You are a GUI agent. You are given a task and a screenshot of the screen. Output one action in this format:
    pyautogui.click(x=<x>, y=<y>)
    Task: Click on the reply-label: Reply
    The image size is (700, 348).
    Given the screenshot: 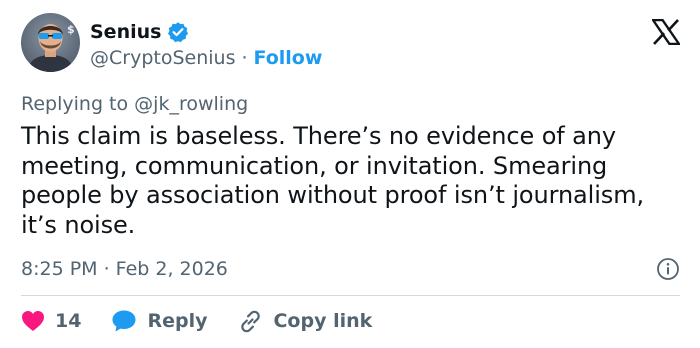 What is the action you would take?
    pyautogui.click(x=177, y=321)
    